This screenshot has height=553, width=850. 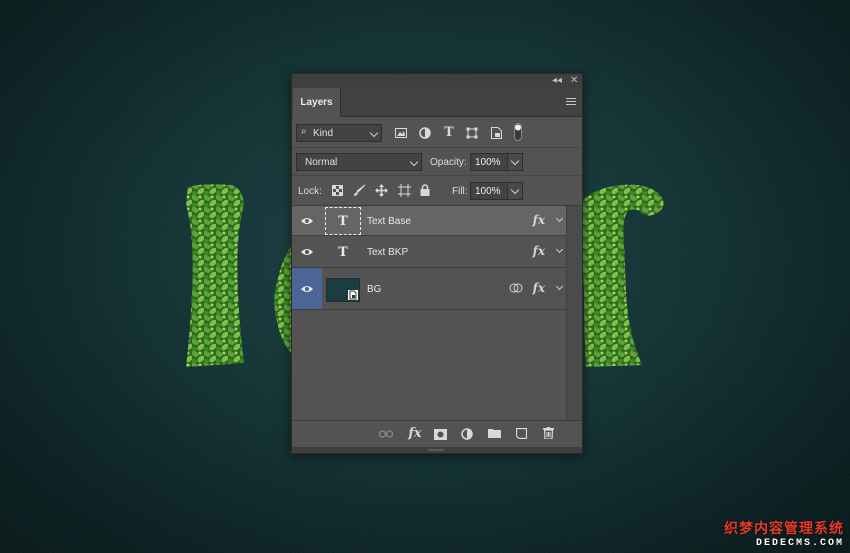 I want to click on close-icon: ✕, so click(x=574, y=81).